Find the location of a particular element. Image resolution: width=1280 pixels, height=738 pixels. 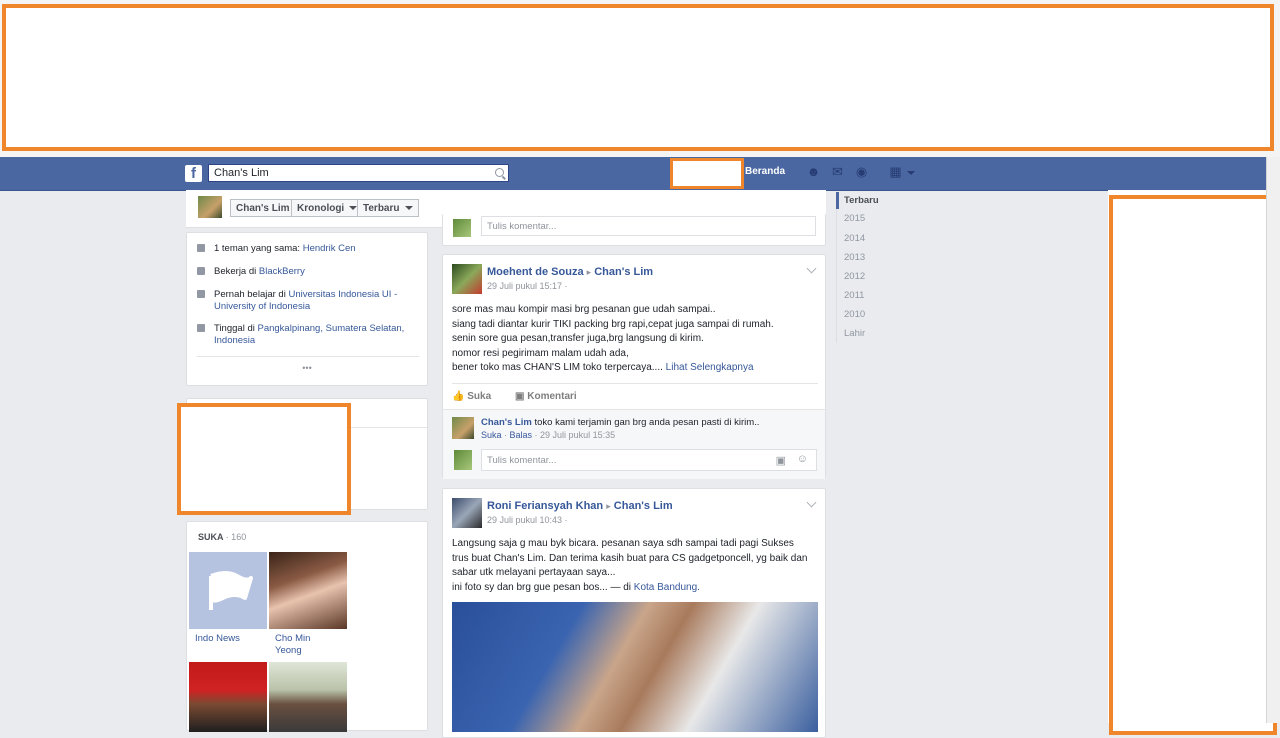

search-icon is located at coordinates (499, 172).